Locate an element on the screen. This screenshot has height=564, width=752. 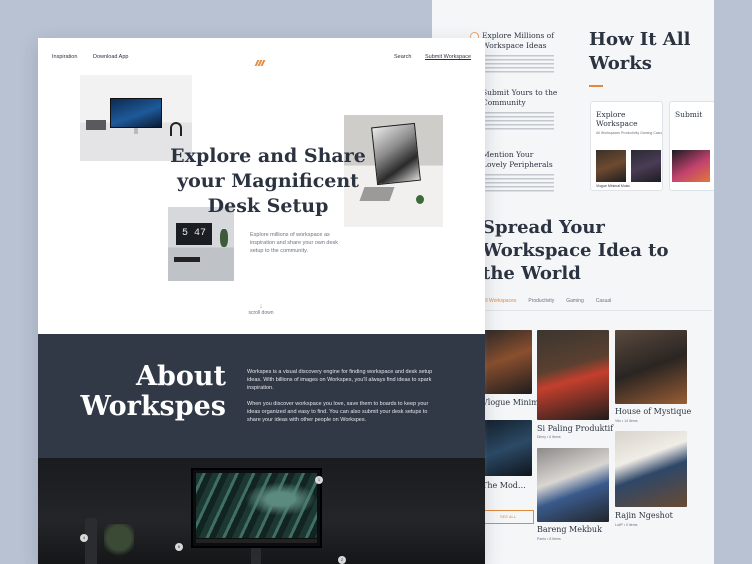
see-all-button: SEE ALL is located at coordinates (508, 517).